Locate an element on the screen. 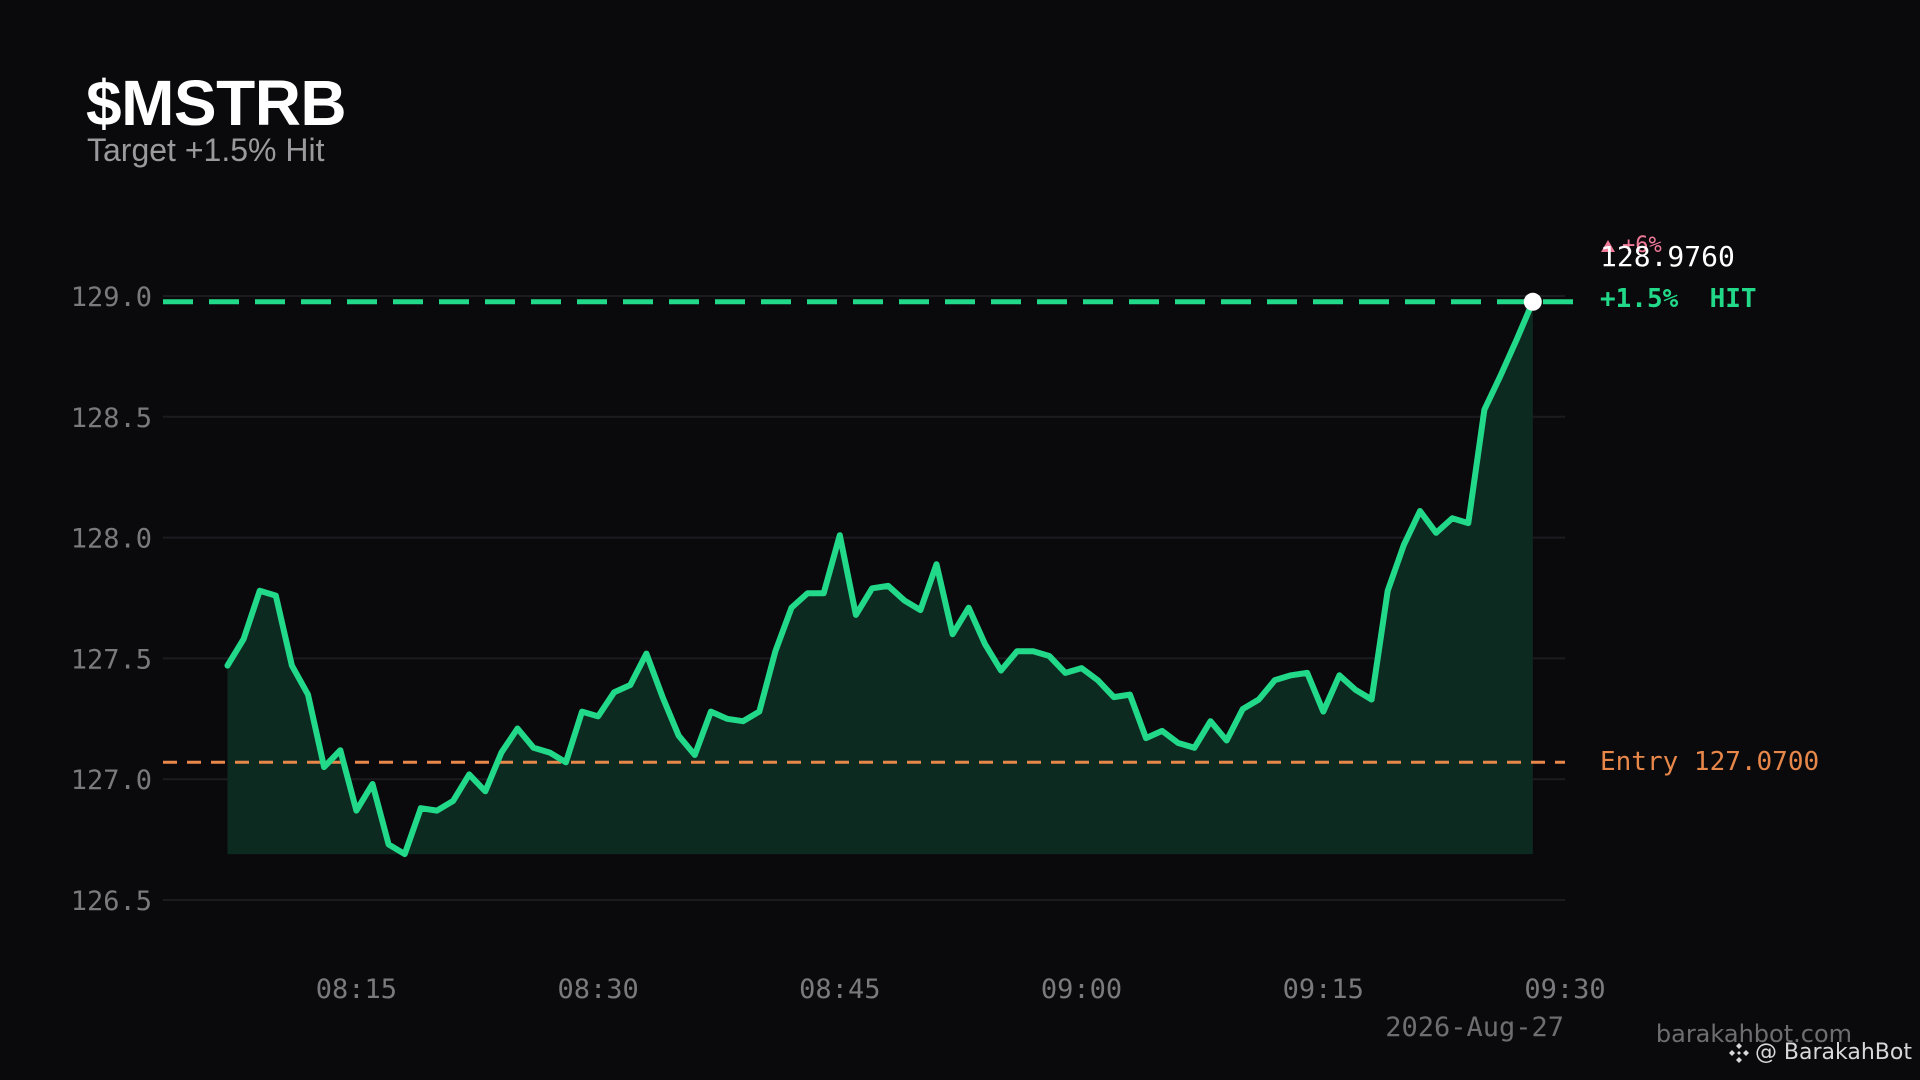 Image resolution: width=1920 pixels, height=1080 pixels. y-tick-label: 126.5 is located at coordinates (111, 901).